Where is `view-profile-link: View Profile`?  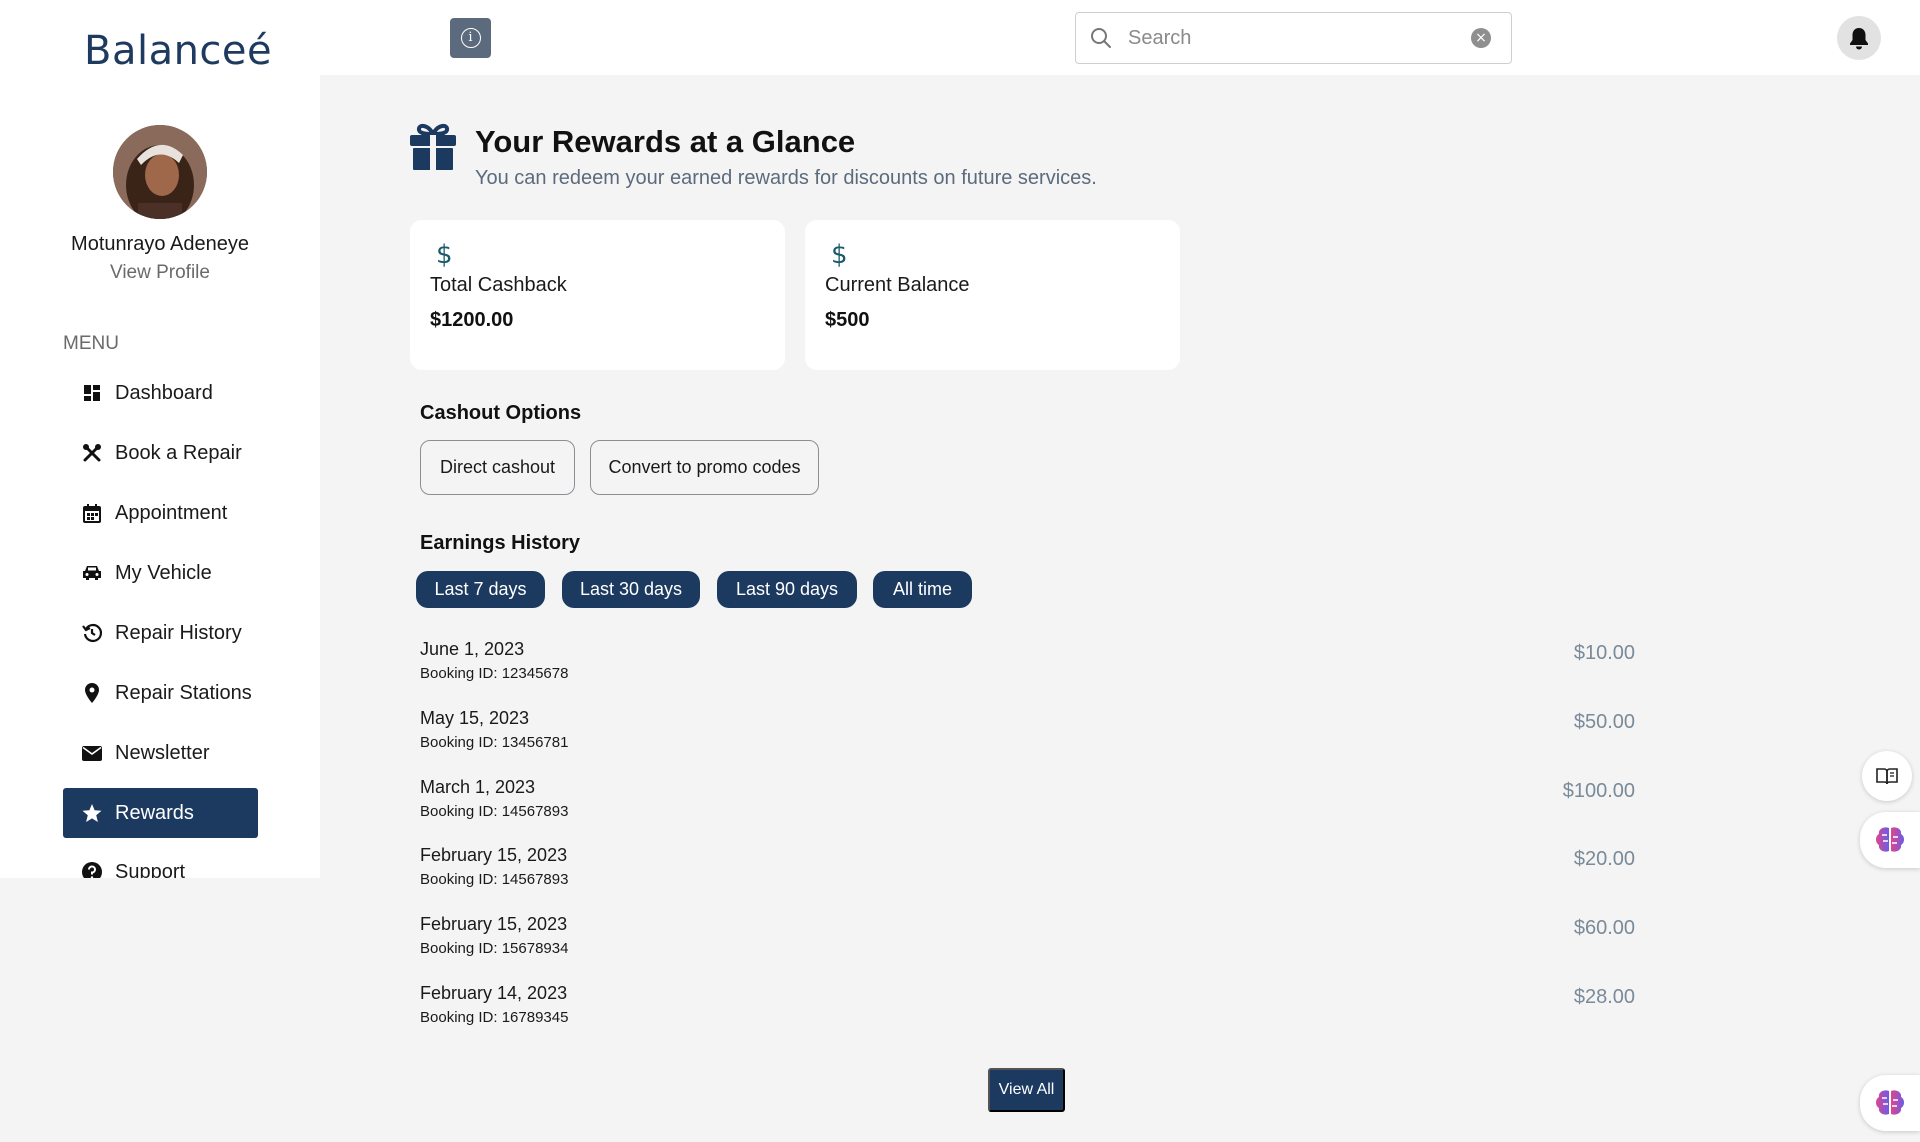 view-profile-link: View Profile is located at coordinates (160, 273).